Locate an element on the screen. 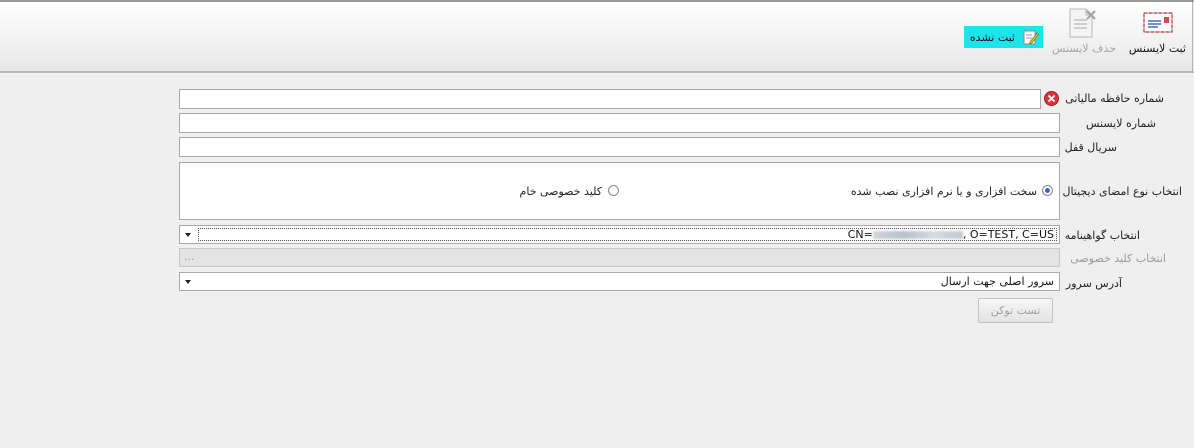 This screenshot has height=448, width=1194. lock-serial-input is located at coordinates (619, 147).